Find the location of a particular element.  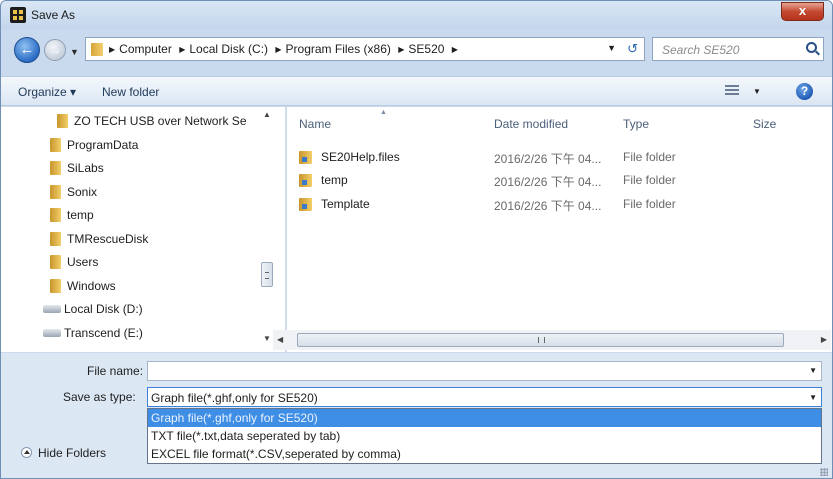

file-list-horizontal-scrollbar: ◀ ▶ is located at coordinates (552, 340).